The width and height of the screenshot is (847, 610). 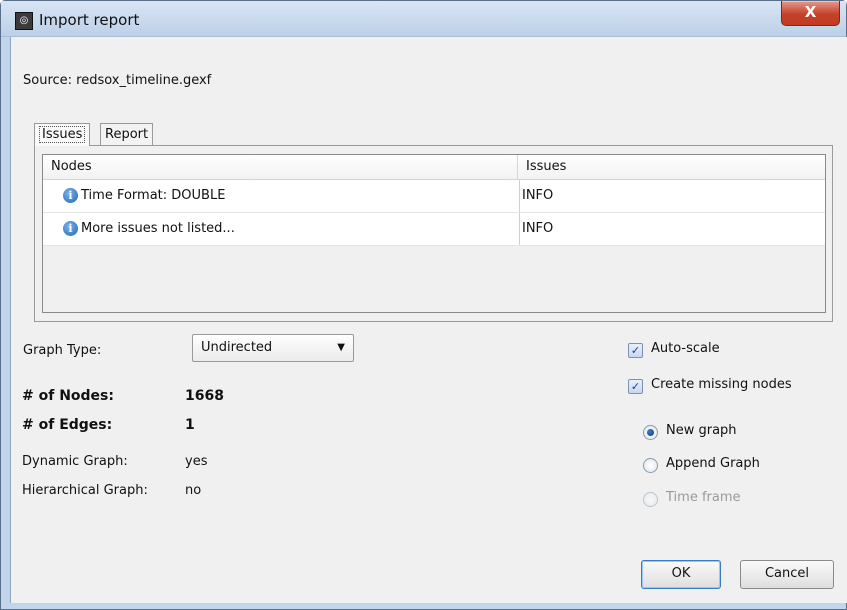 I want to click on time-frame-radio, so click(x=650, y=499).